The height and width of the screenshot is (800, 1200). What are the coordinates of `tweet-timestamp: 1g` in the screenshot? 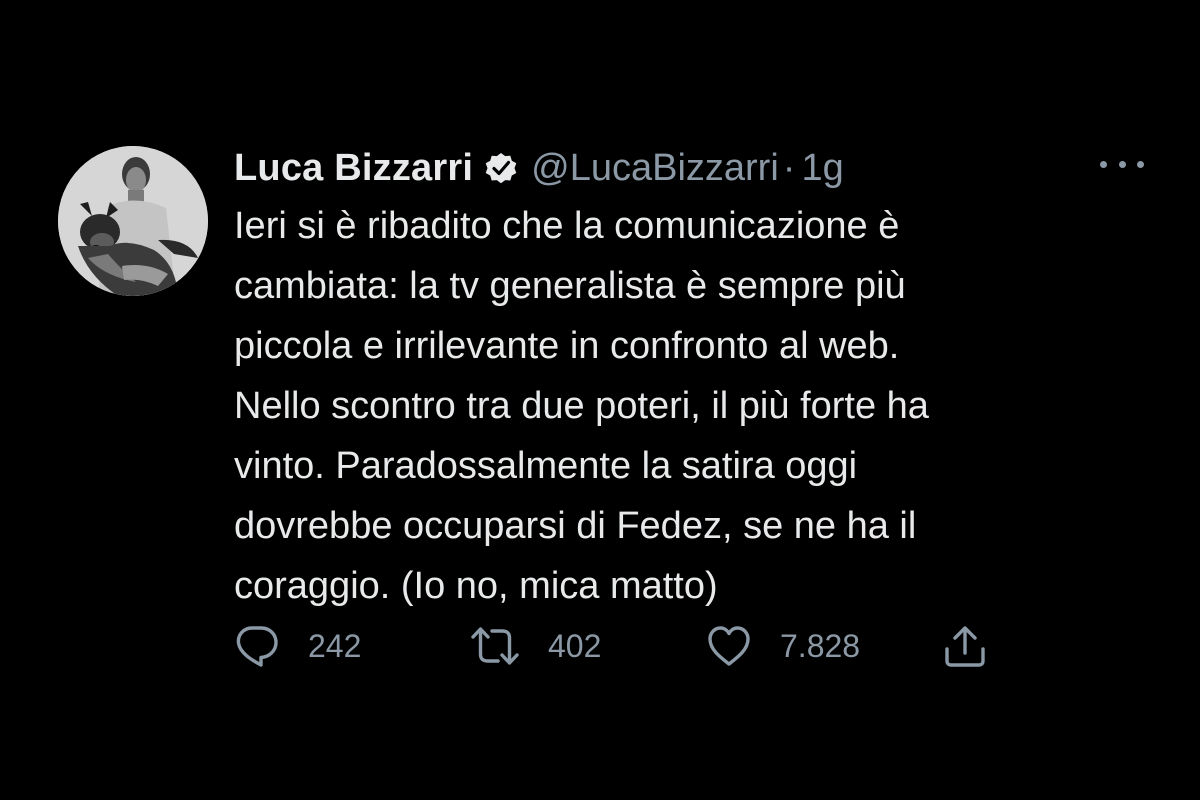 It's located at (822, 168).